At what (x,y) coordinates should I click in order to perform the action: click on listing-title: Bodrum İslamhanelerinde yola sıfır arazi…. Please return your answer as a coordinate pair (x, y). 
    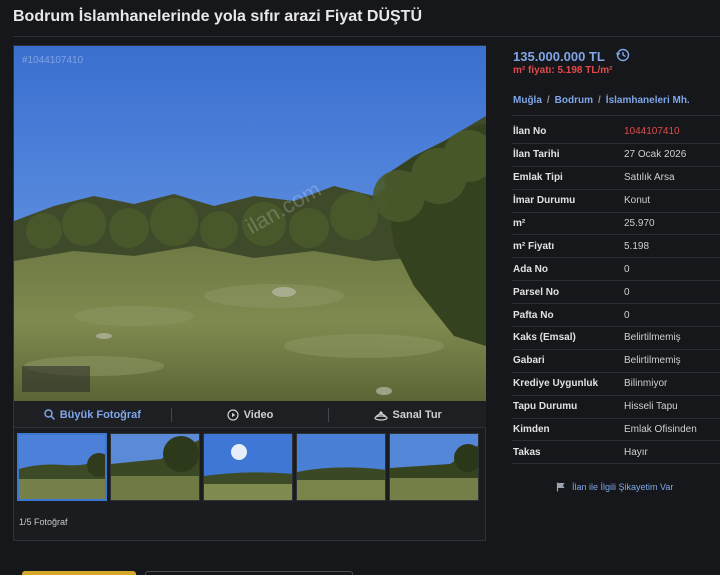
    Looking at the image, I should click on (217, 16).